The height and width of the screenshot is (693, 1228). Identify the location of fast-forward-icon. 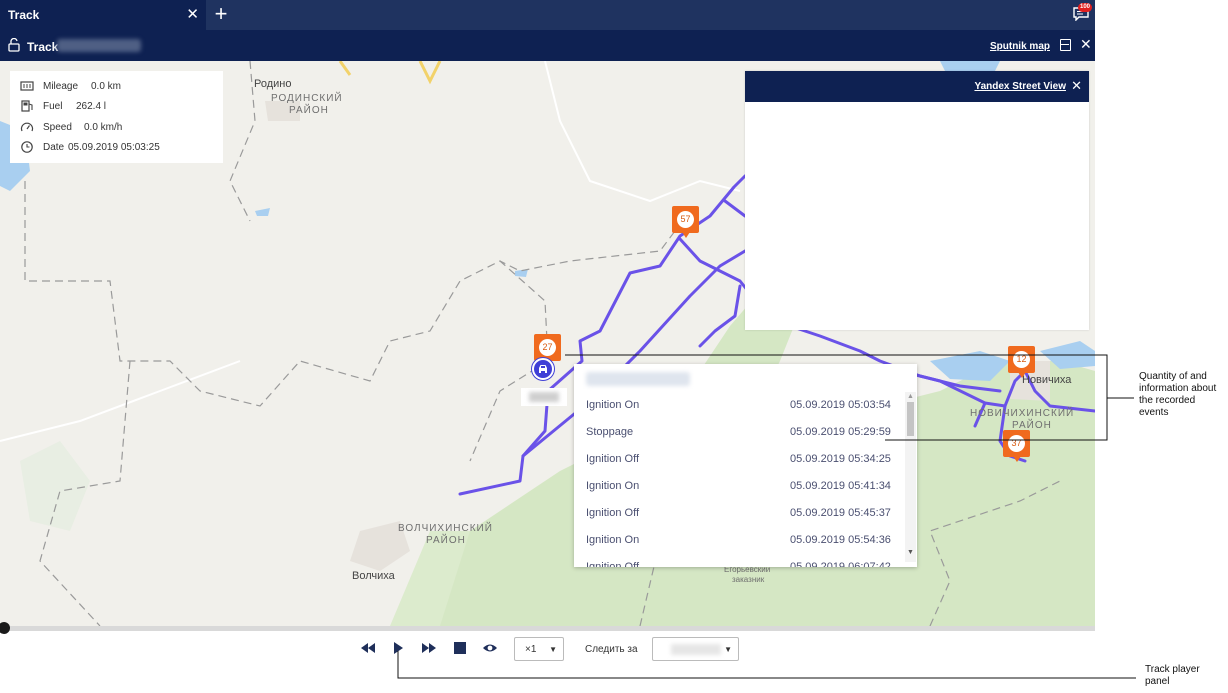
(429, 648).